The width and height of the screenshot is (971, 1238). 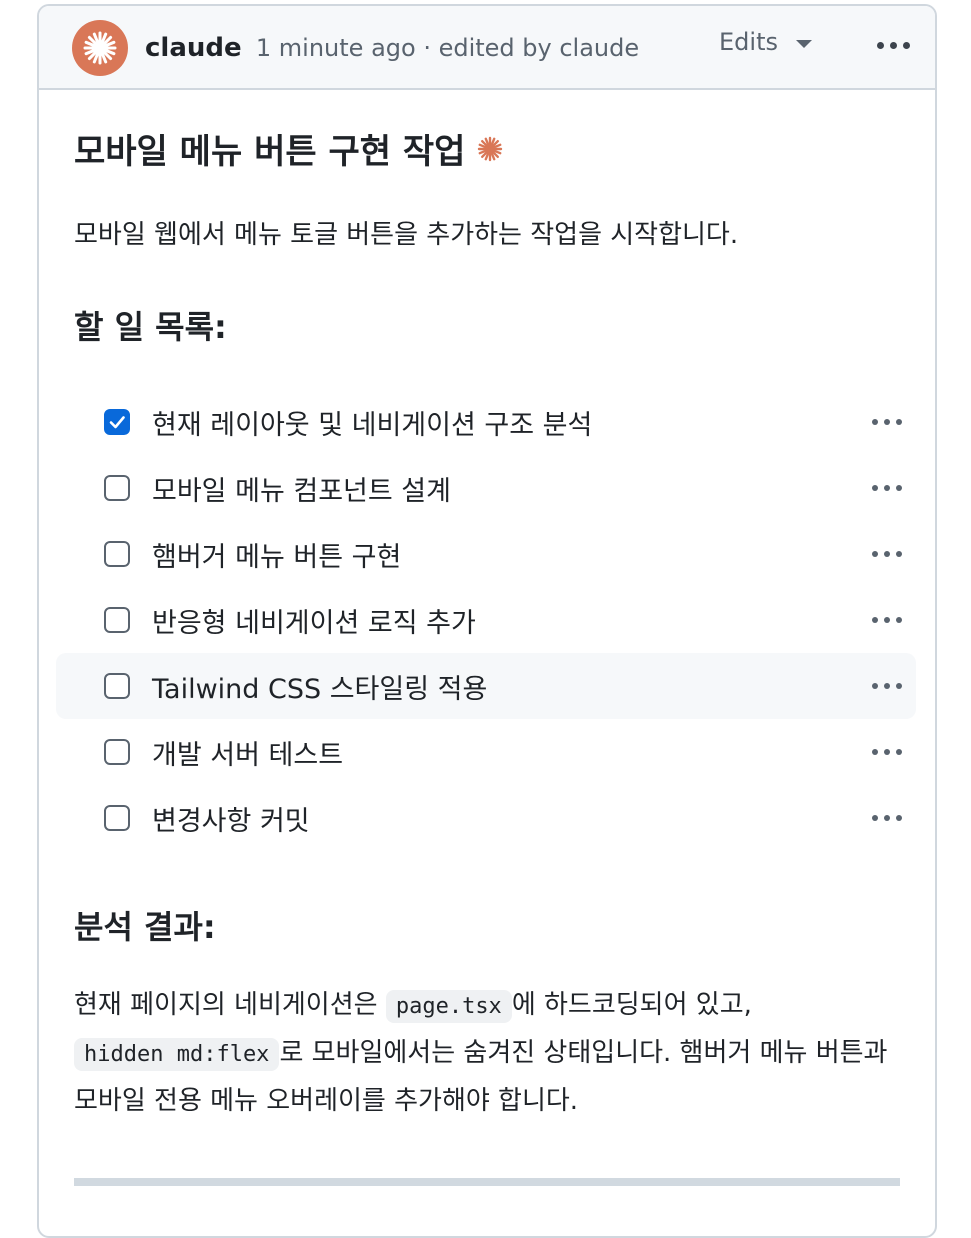 I want to click on task-item: 개발 서버 테스트, so click(x=486, y=752).